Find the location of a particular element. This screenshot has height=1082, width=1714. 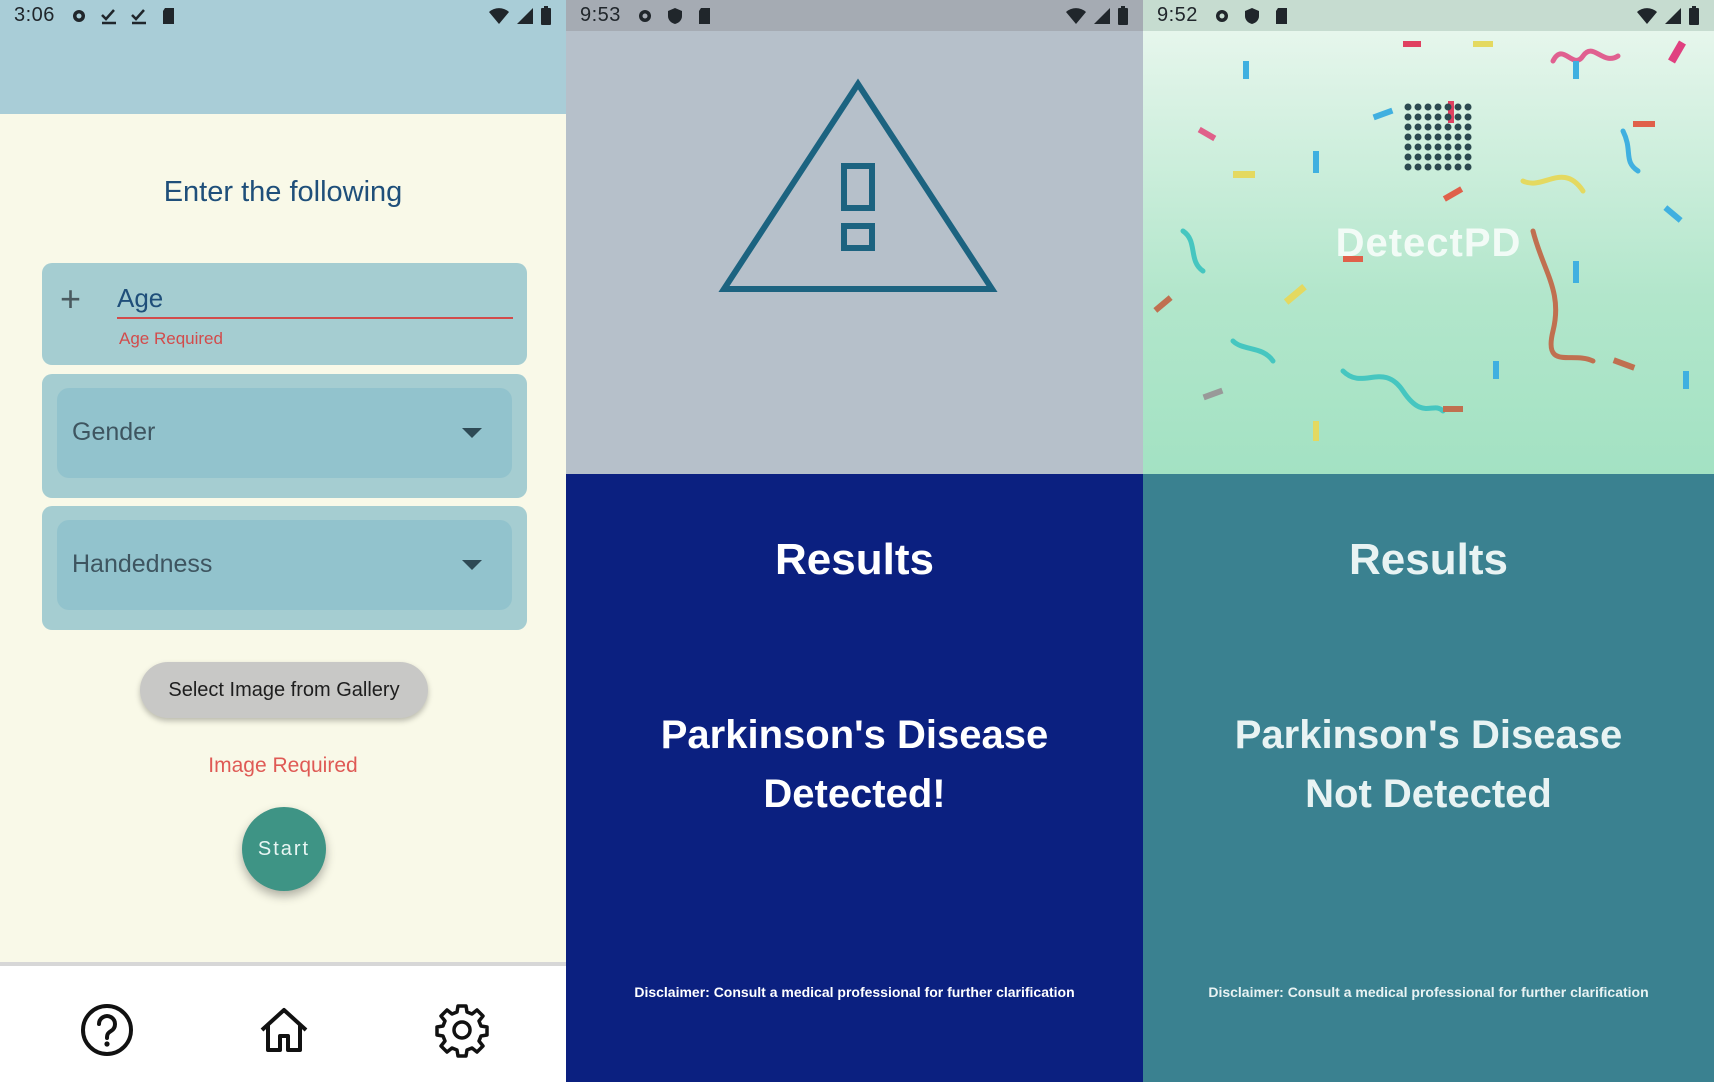

form-heading: Enter the following is located at coordinates (283, 192).